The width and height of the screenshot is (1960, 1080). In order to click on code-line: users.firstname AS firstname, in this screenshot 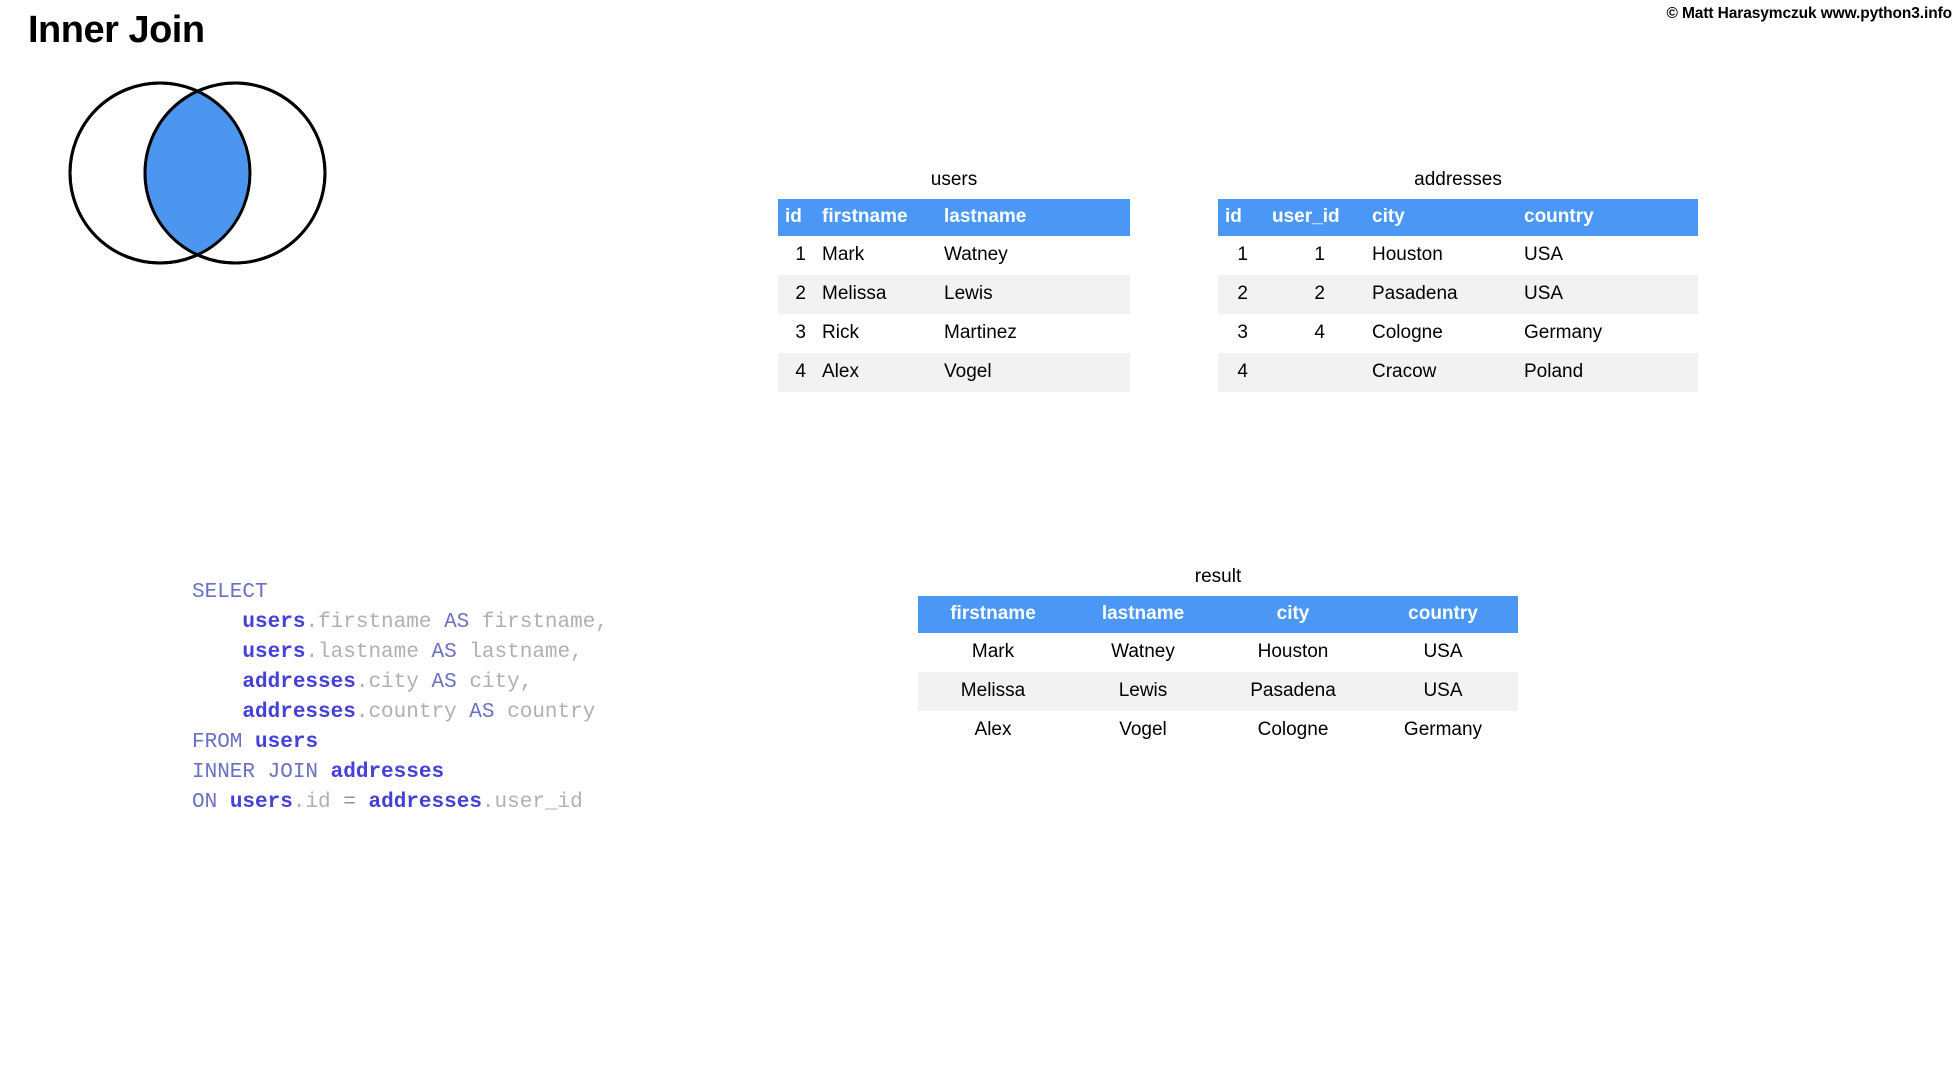, I will do `click(400, 622)`.